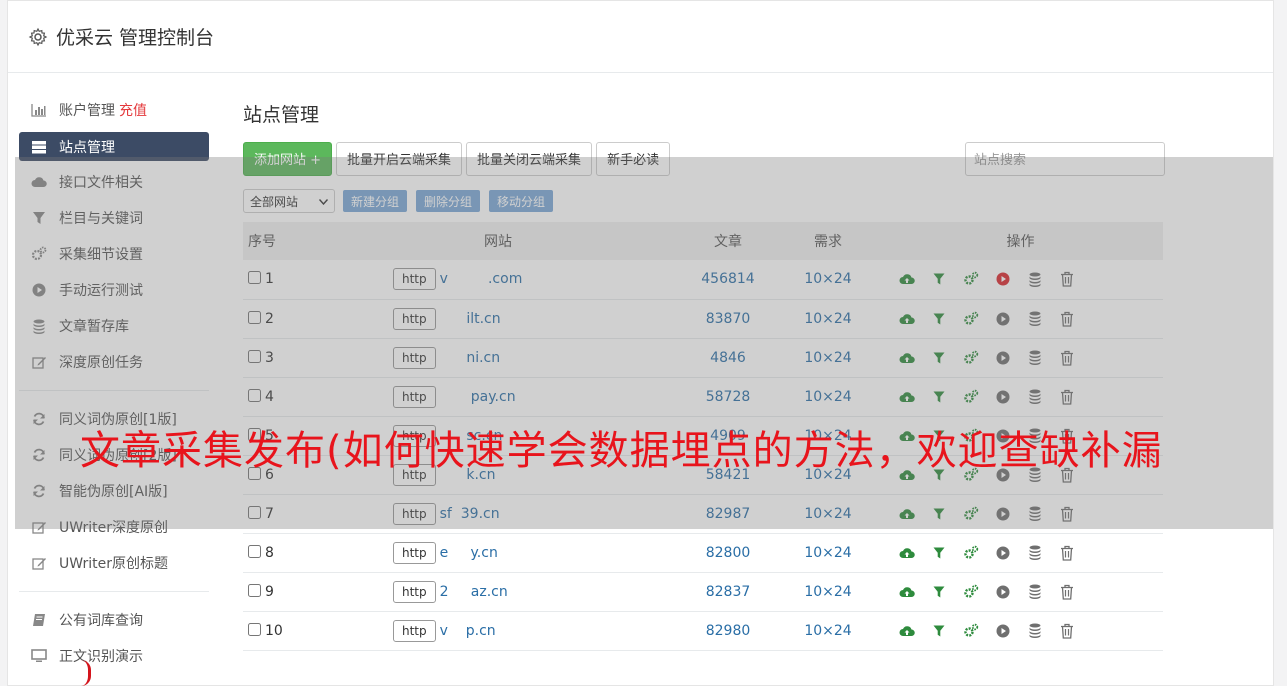 The width and height of the screenshot is (1287, 686). I want to click on recharge-link: 充值, so click(133, 110).